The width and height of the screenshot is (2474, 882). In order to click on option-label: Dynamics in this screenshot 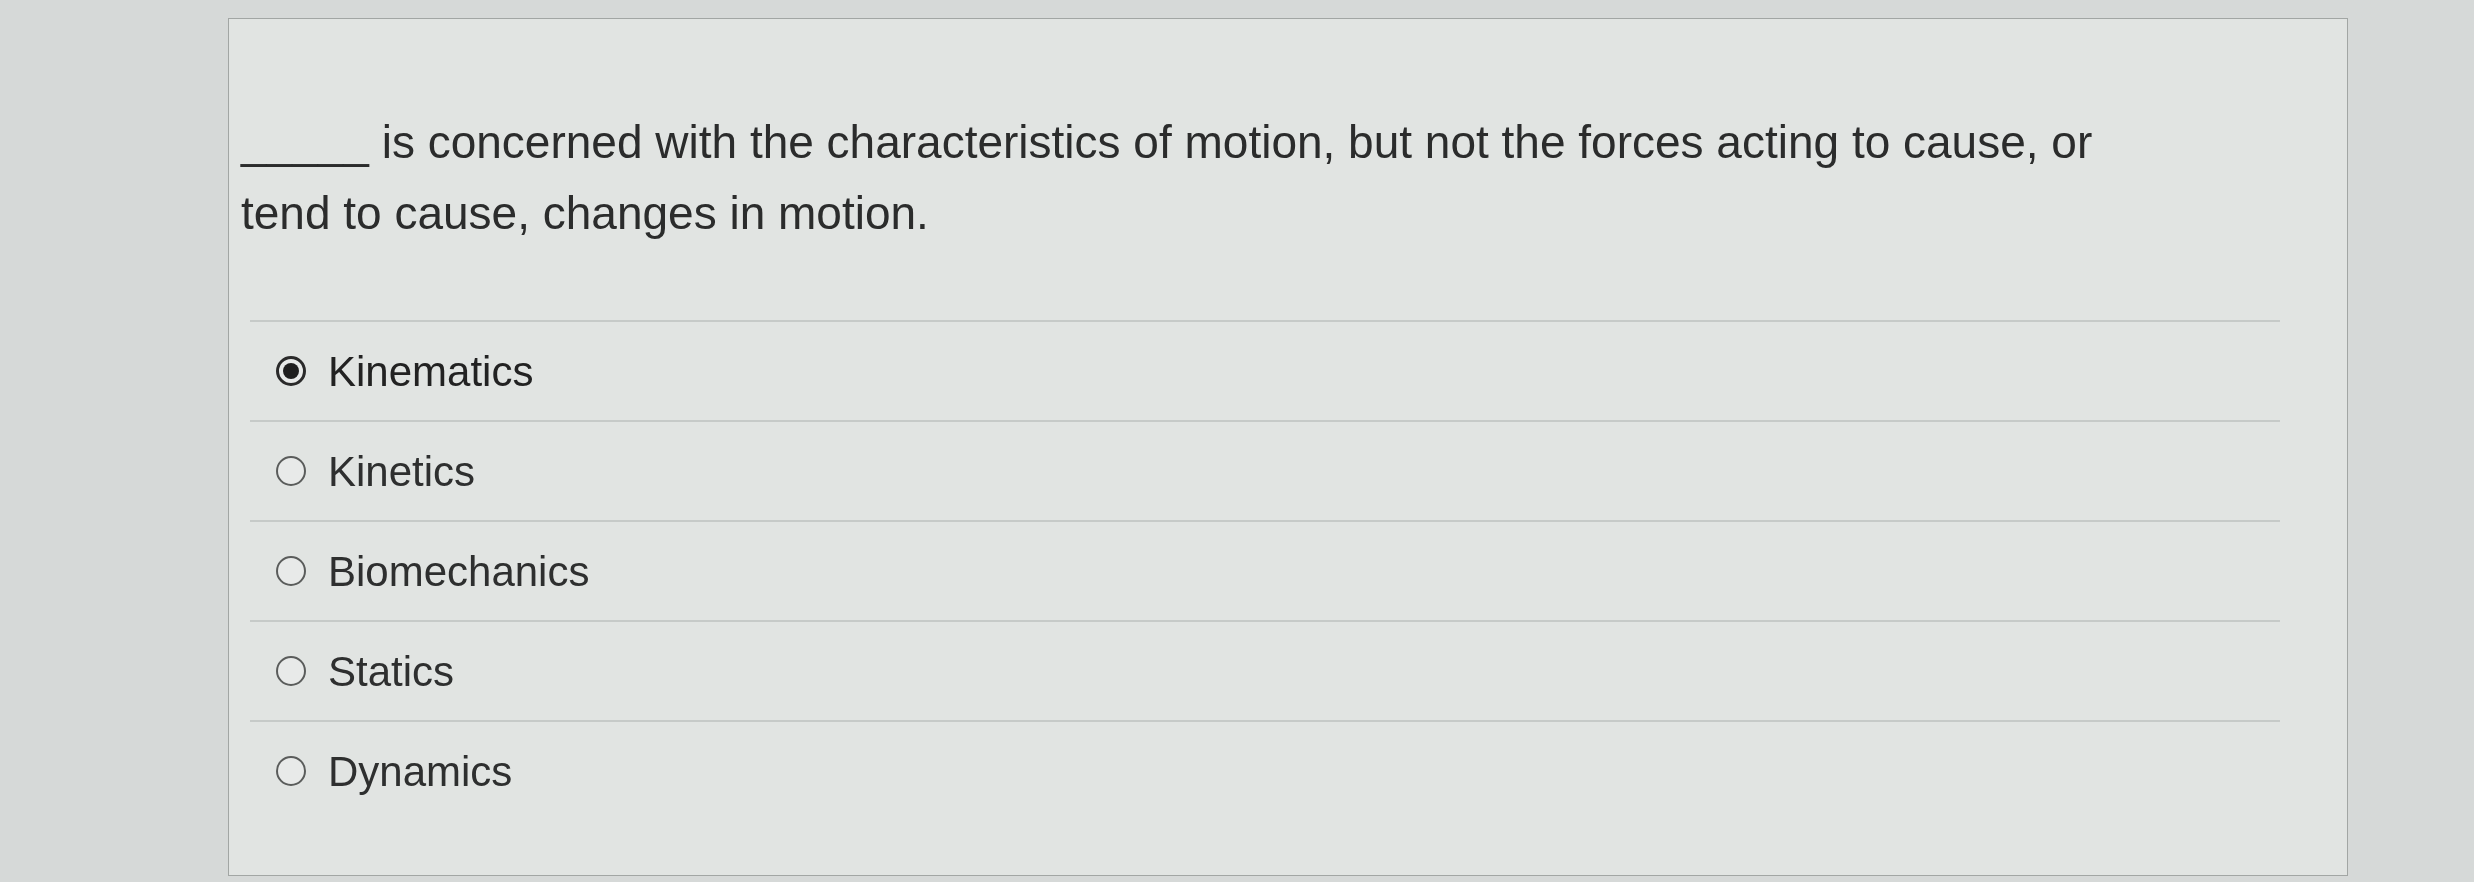, I will do `click(420, 771)`.